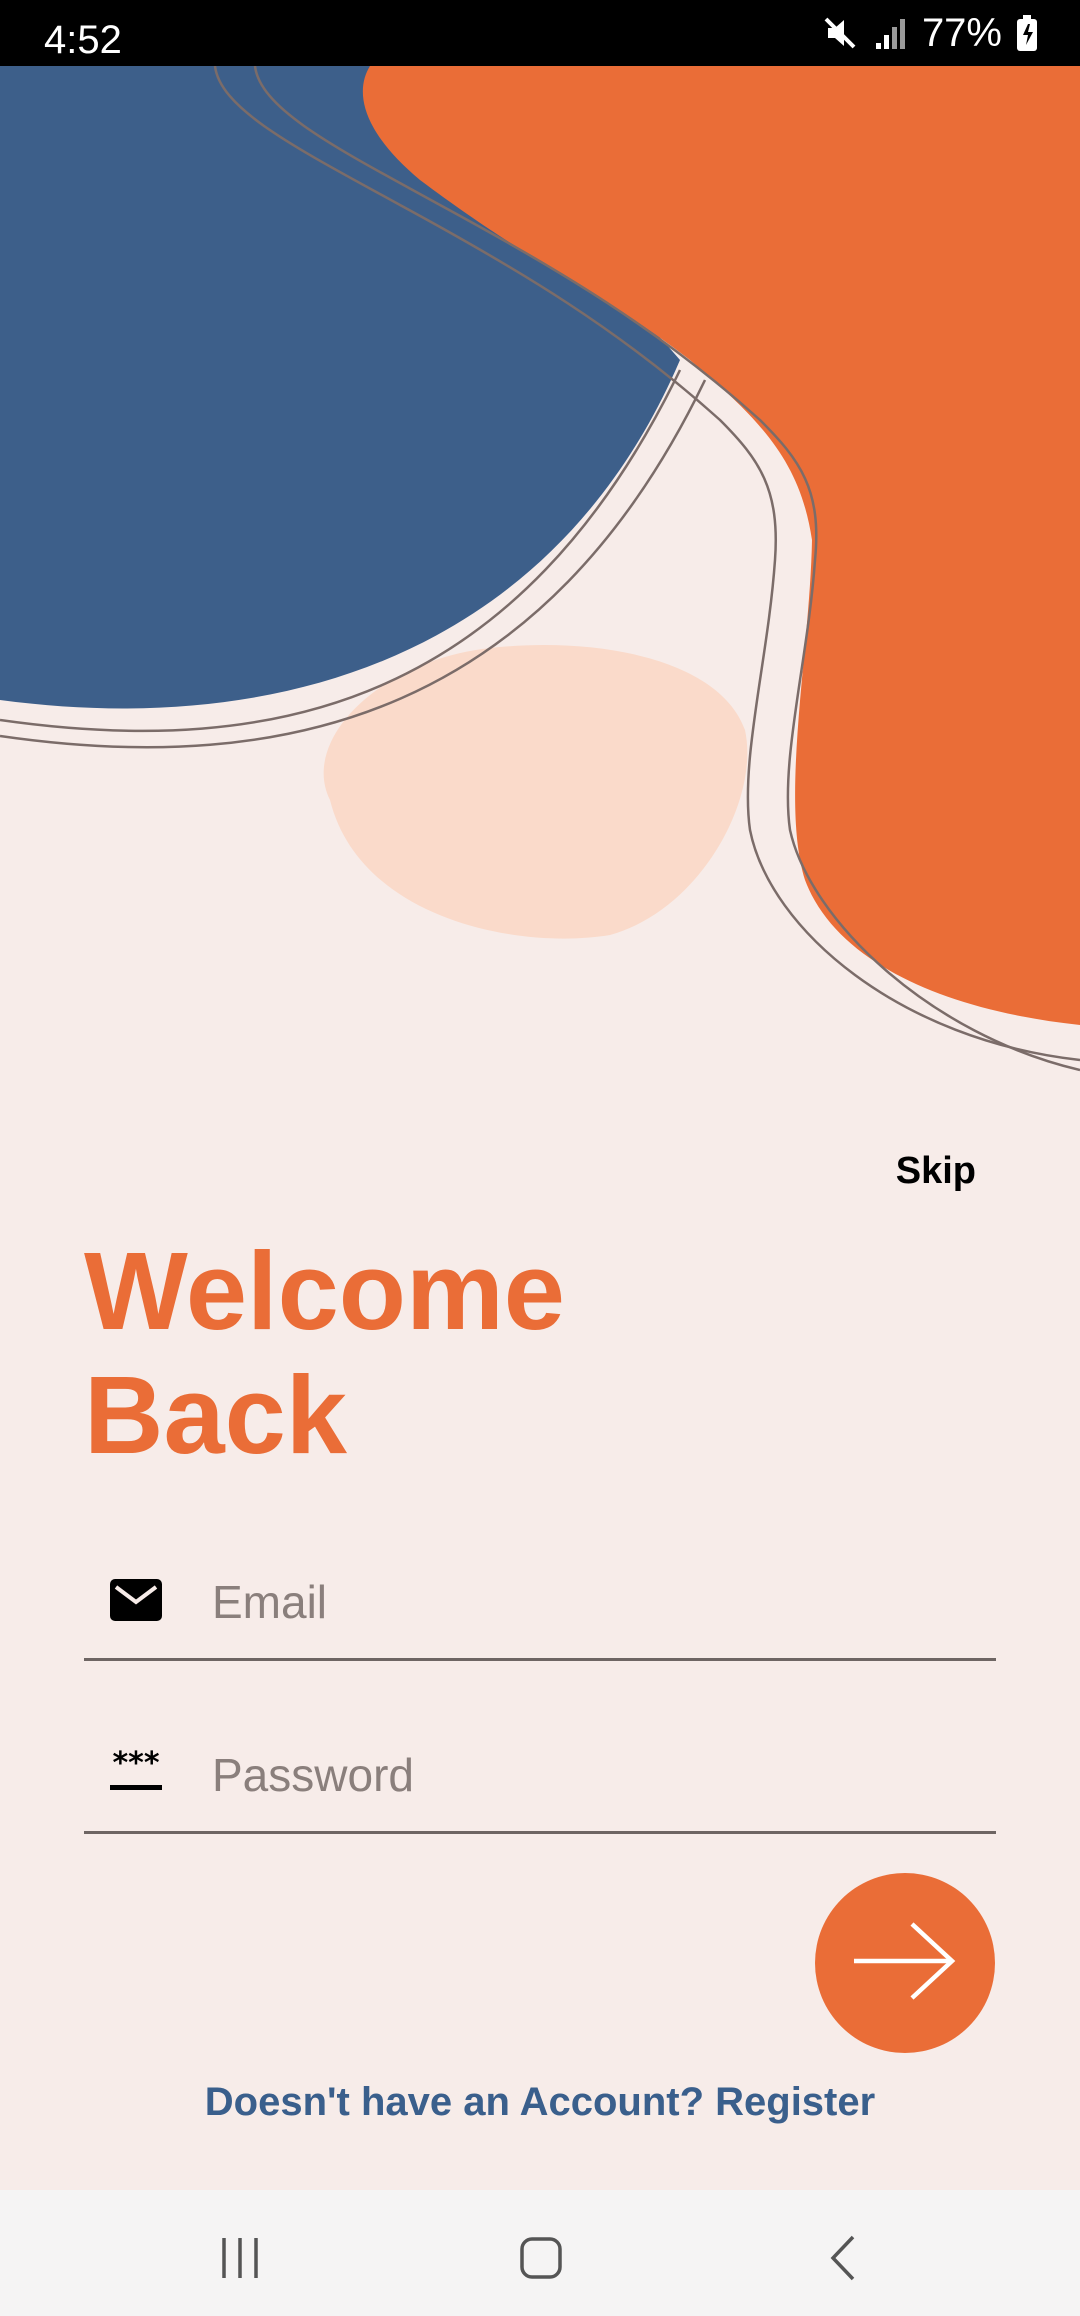 Image resolution: width=1080 pixels, height=2316 pixels. What do you see at coordinates (83, 40) in the screenshot?
I see `status-time: 4:52` at bounding box center [83, 40].